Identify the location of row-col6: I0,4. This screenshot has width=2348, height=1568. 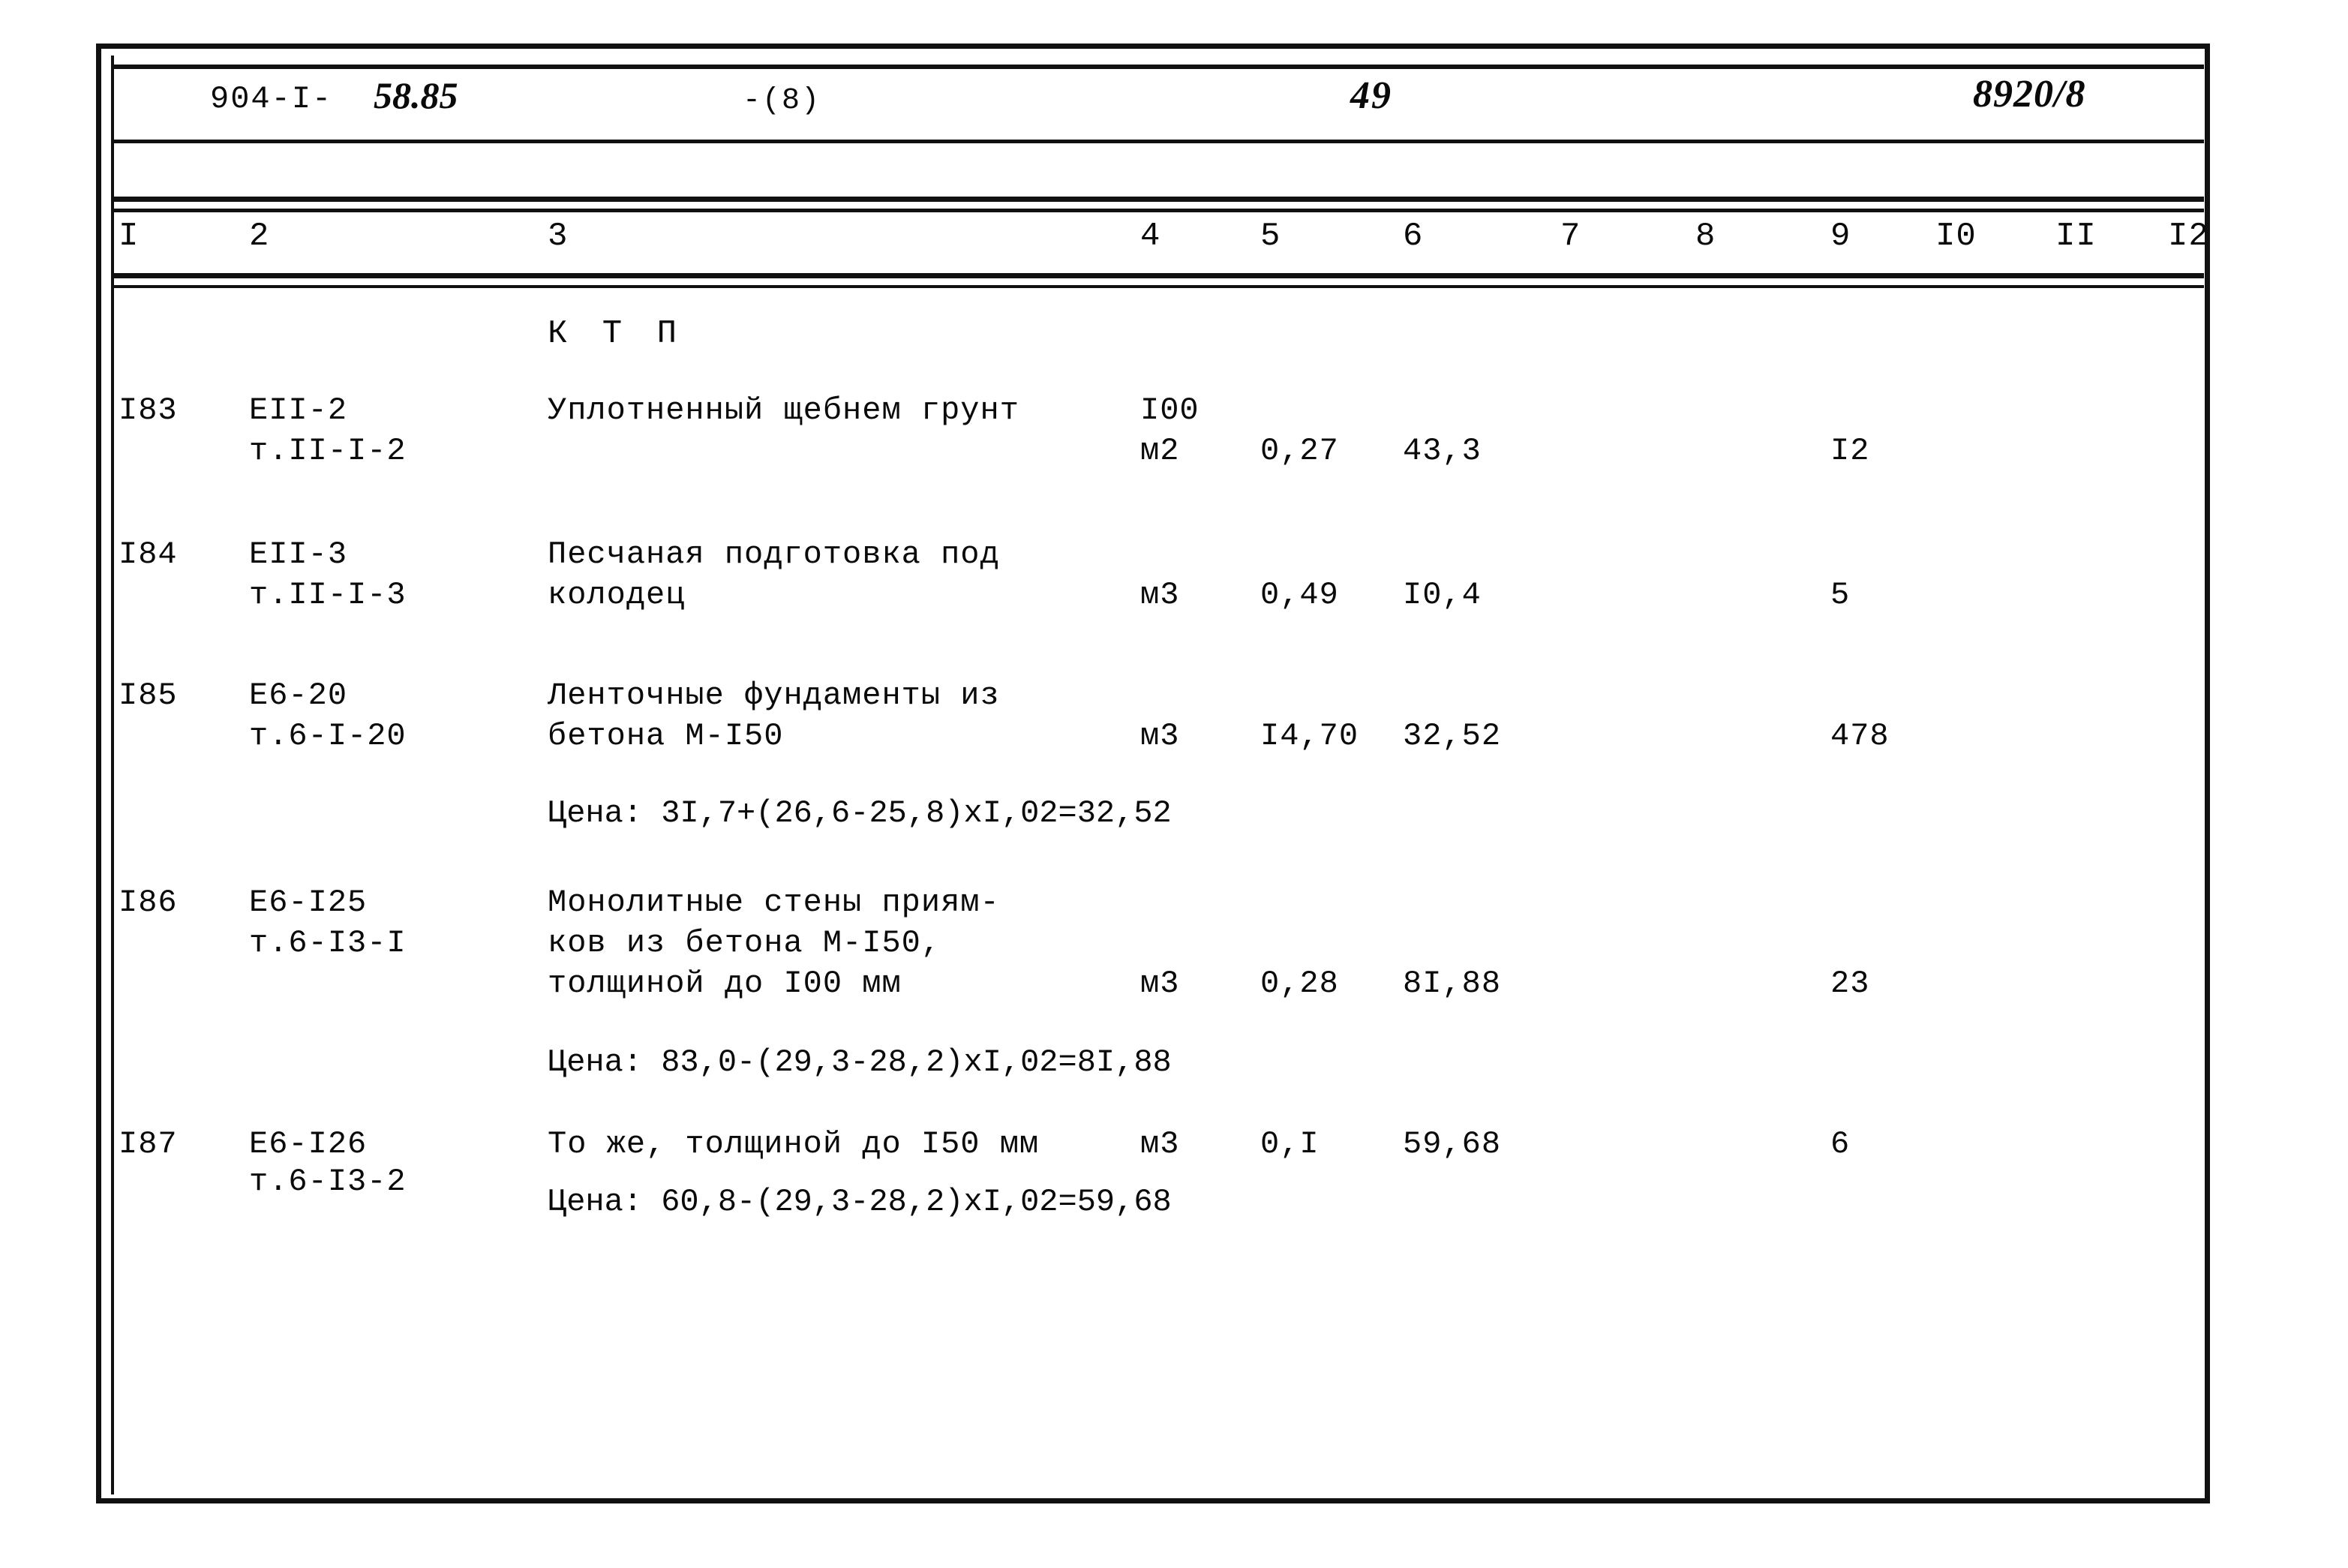
(1443, 595).